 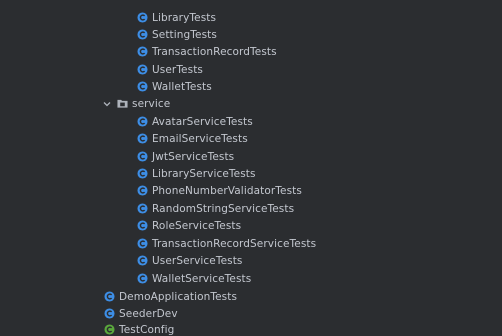 I want to click on tree-item-library-tests: LibraryTests, so click(x=251, y=17).